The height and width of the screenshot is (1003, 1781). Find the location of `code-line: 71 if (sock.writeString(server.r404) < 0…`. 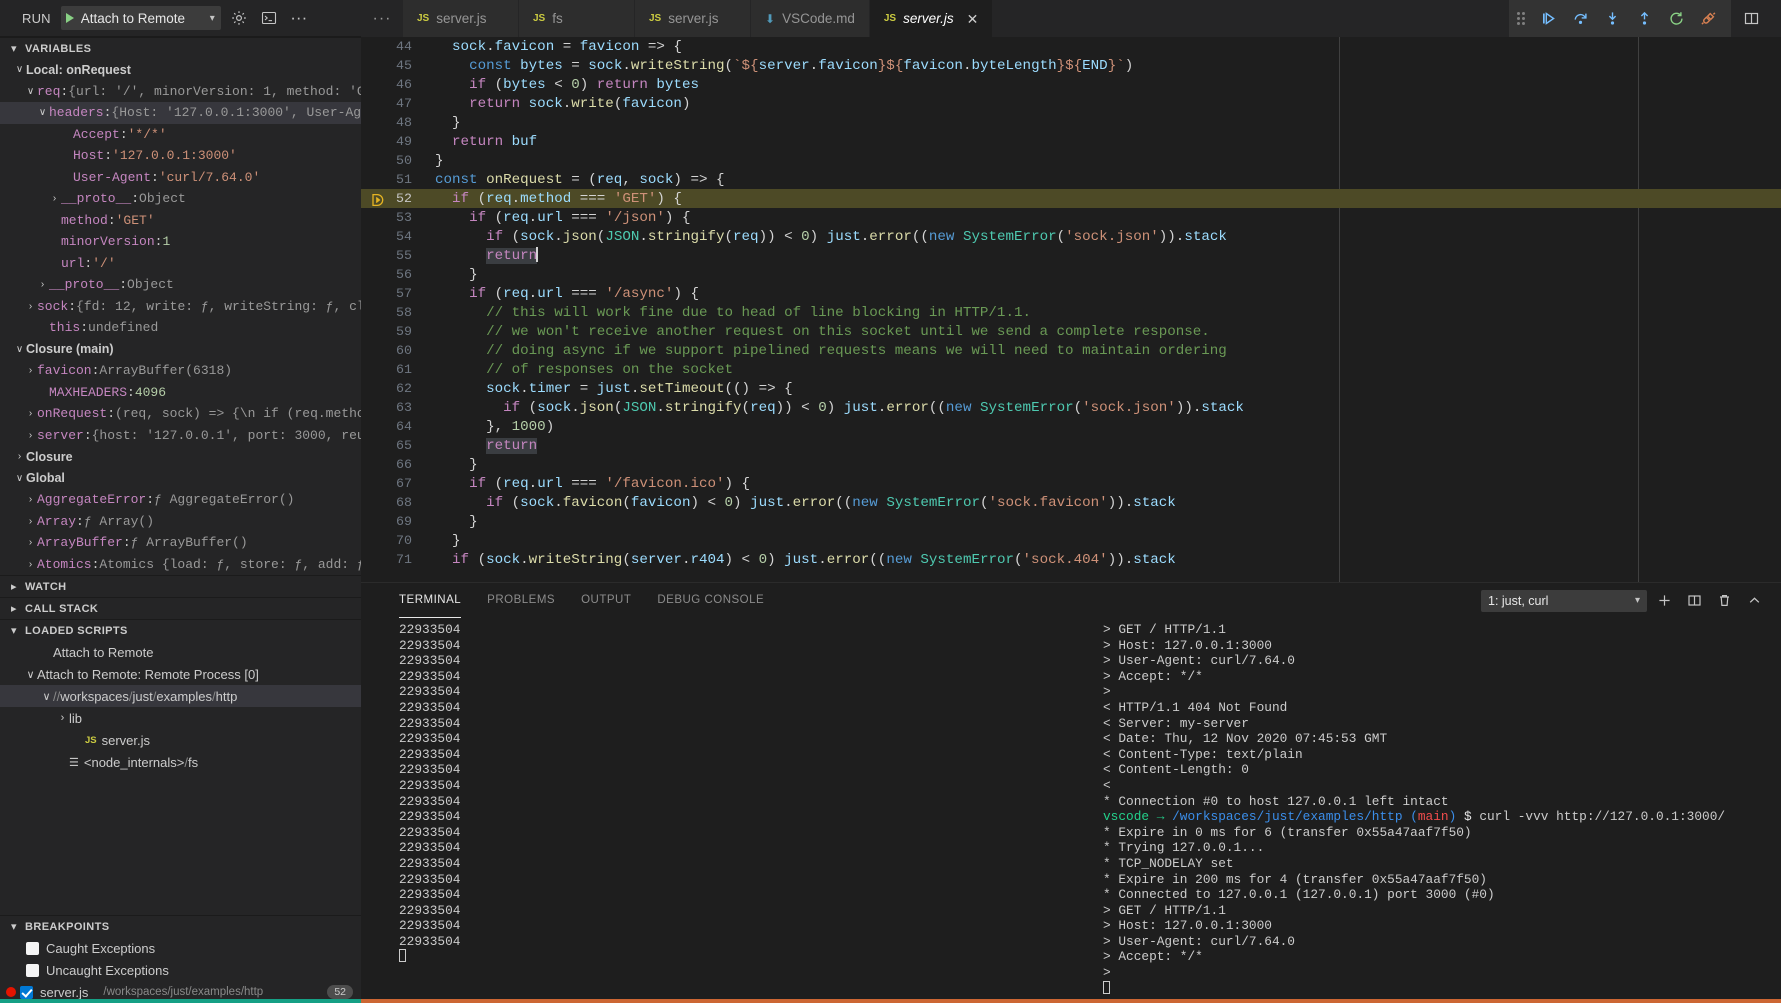

code-line: 71 if (sock.writeString(server.r404) < 0… is located at coordinates (1071, 559).